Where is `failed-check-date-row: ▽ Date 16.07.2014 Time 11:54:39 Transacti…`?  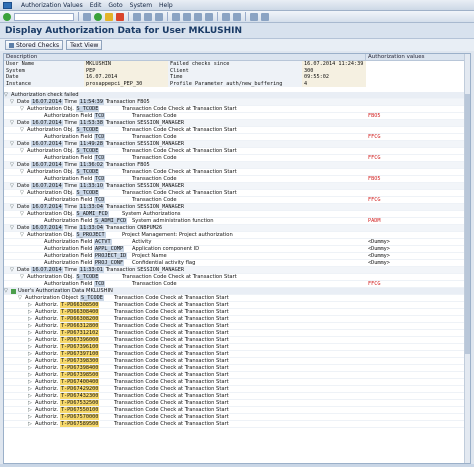 failed-check-date-row: ▽ Date 16.07.2014 Time 11:54:39 Transacti… is located at coordinates (237, 102).